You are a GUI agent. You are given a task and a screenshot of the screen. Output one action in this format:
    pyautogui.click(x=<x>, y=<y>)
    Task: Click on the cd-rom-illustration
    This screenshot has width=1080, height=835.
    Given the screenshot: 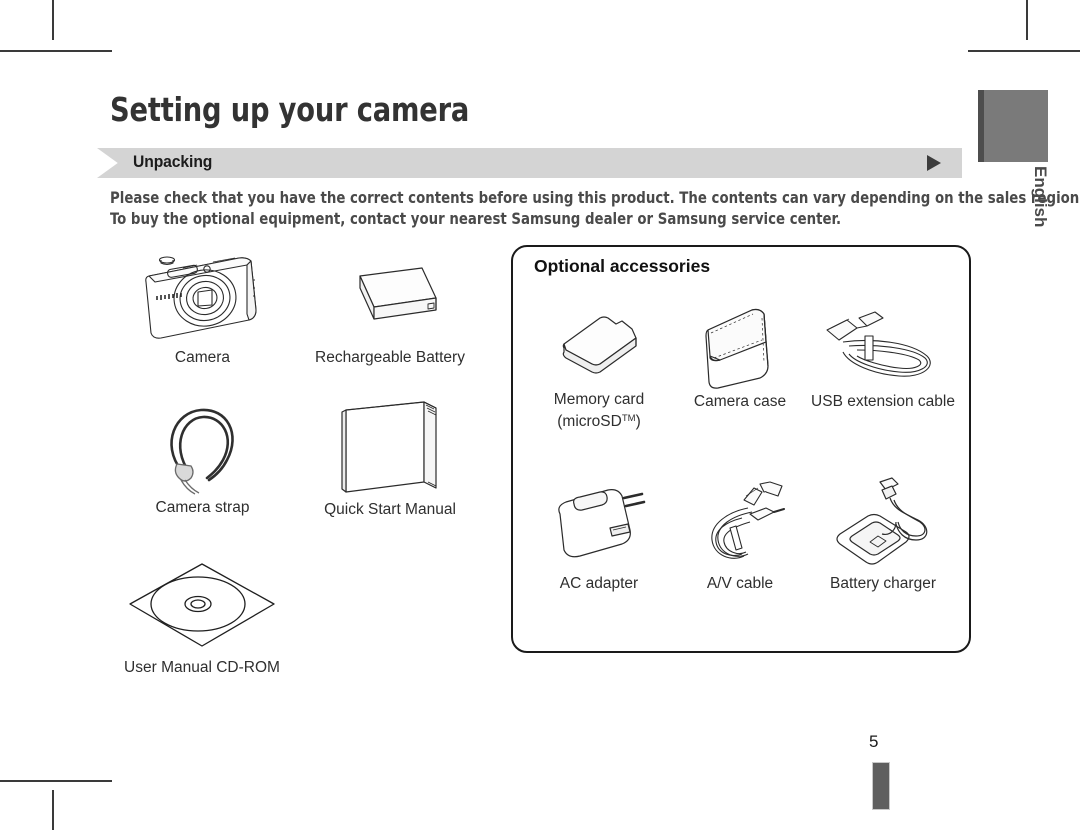 What is the action you would take?
    pyautogui.click(x=202, y=605)
    